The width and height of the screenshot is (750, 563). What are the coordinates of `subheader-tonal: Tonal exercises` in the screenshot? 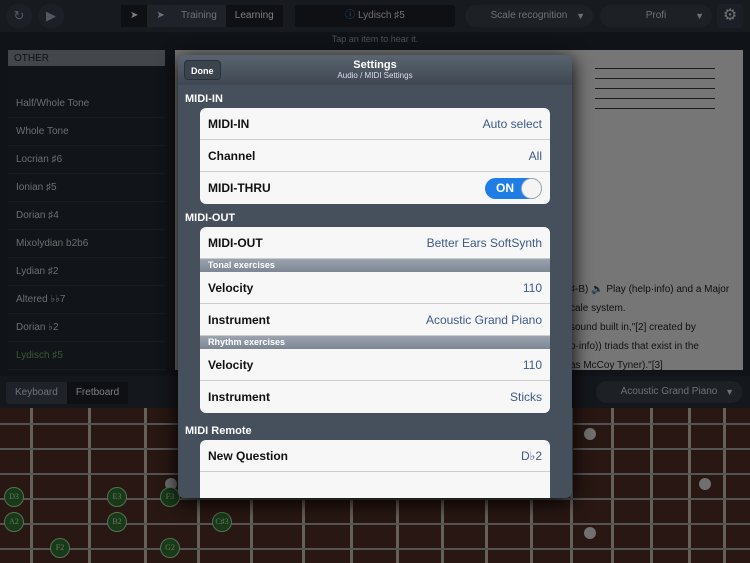 It's located at (375, 265).